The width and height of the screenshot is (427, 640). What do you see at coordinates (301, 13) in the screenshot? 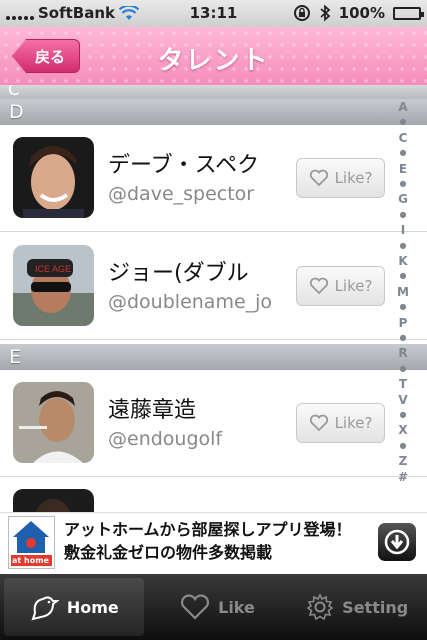
I see `rotation-lock-icon` at bounding box center [301, 13].